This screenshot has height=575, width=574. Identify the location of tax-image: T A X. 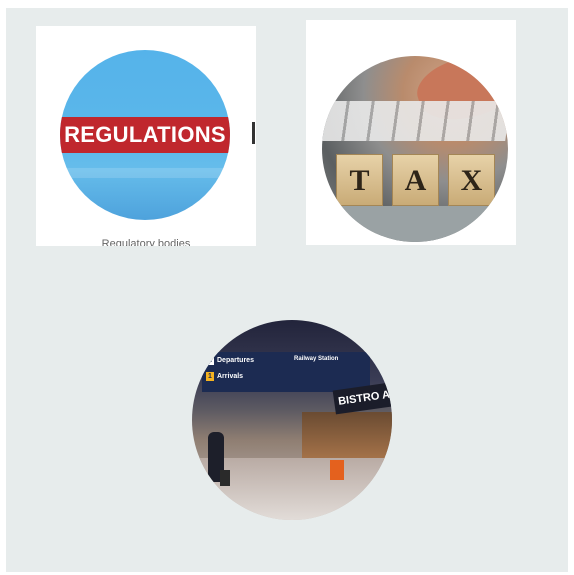
(415, 149).